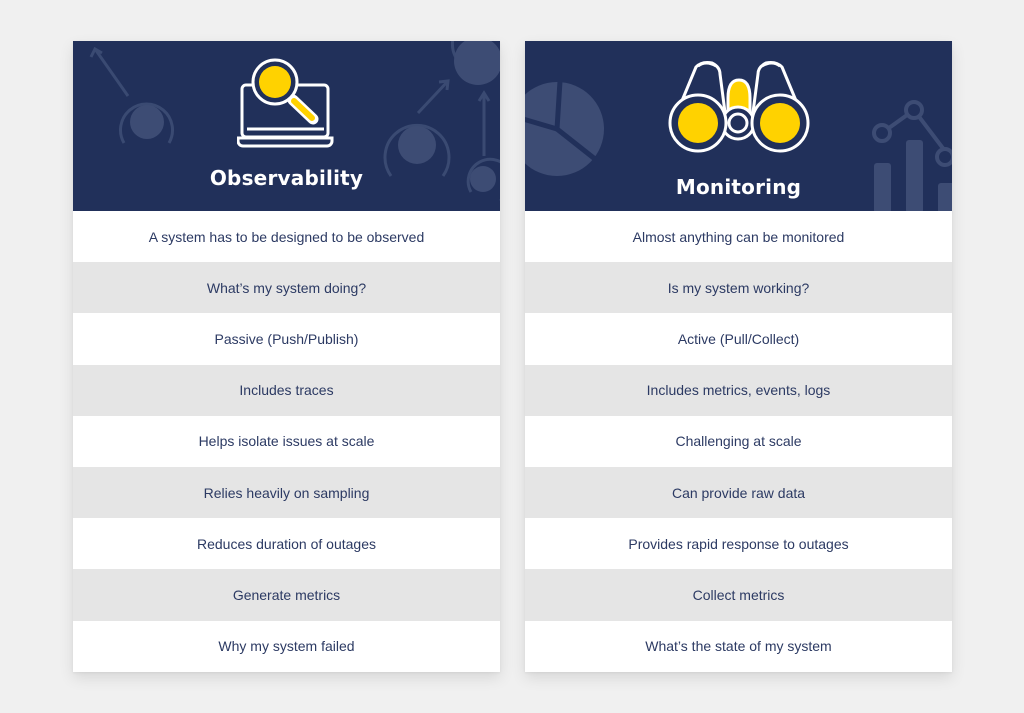  What do you see at coordinates (738, 492) in the screenshot?
I see `list-item: Can provide raw data` at bounding box center [738, 492].